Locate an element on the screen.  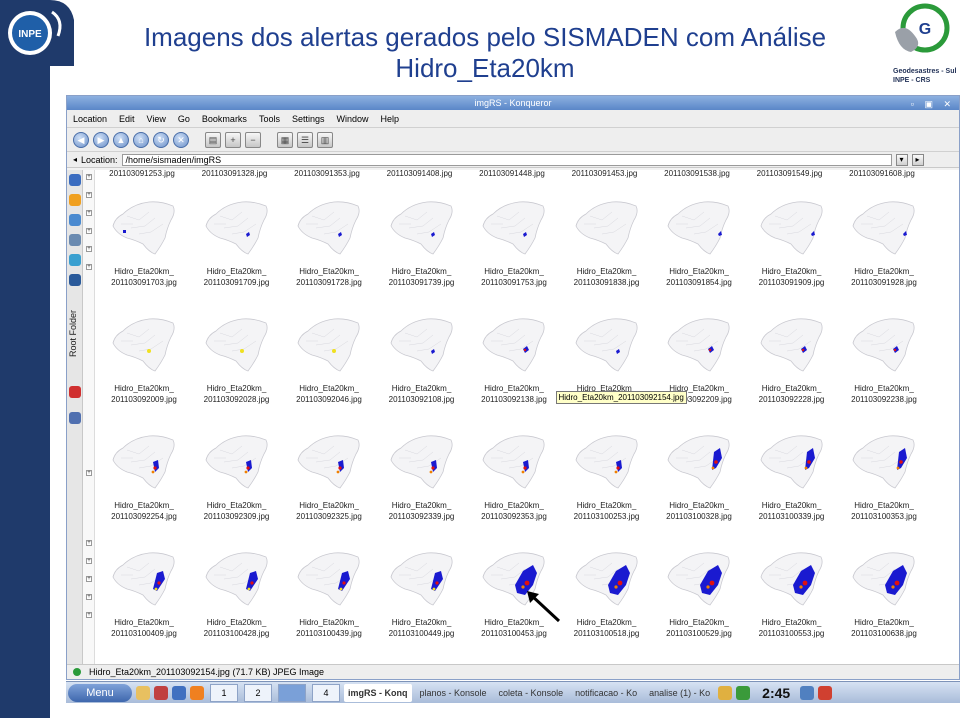
up-icon: ▲ is located at coordinates (121, 139).